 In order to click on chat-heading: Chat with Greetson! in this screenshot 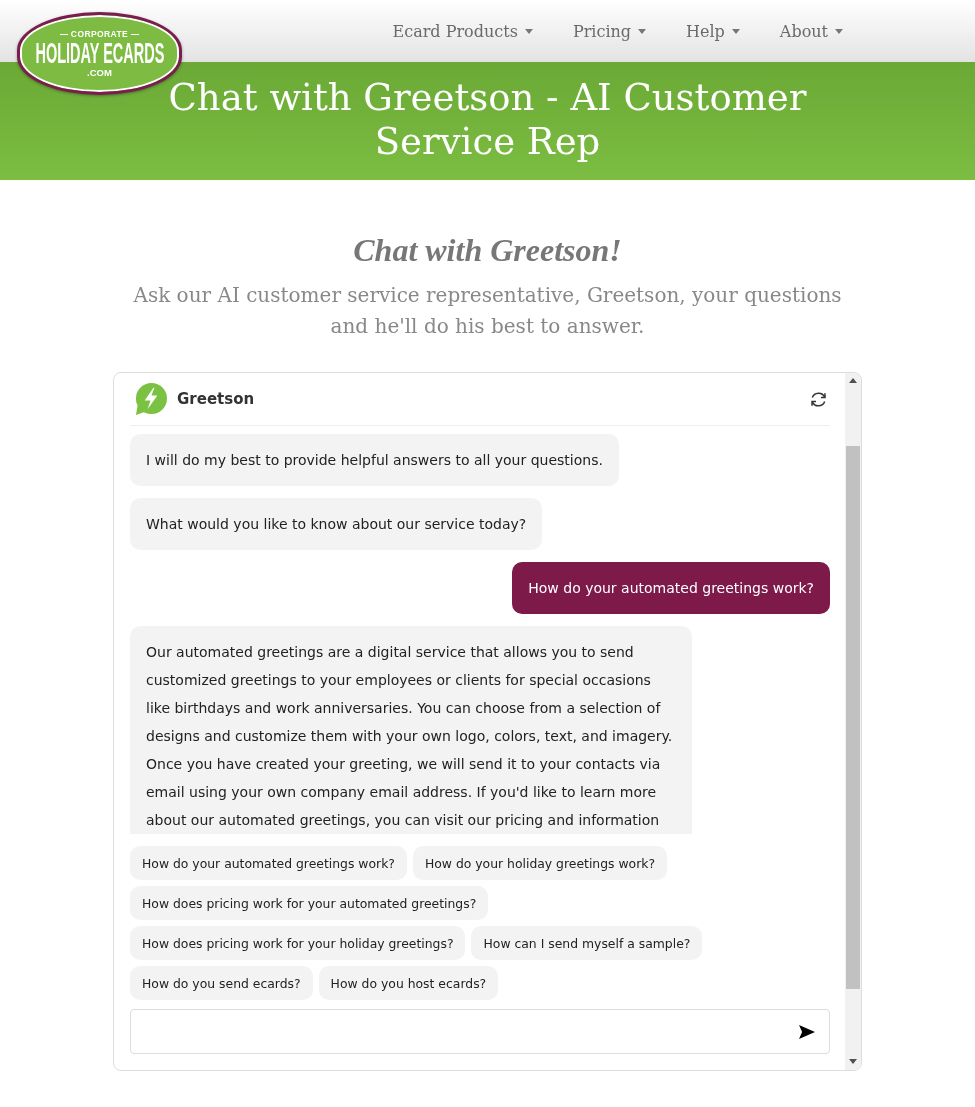, I will do `click(487, 250)`.